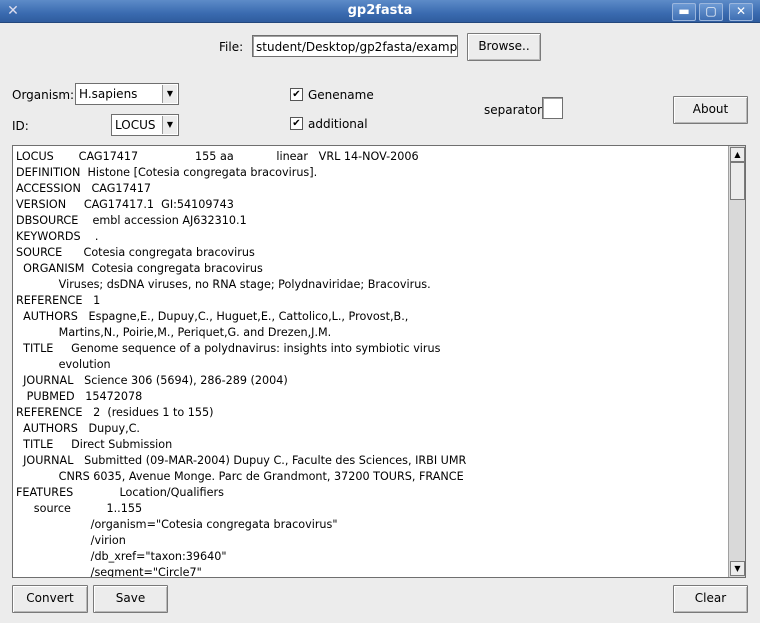 This screenshot has height=623, width=760. Describe the element at coordinates (131, 220) in the screenshot. I see `text-line: DBSOURCE embl accession AJ632310.1` at that location.